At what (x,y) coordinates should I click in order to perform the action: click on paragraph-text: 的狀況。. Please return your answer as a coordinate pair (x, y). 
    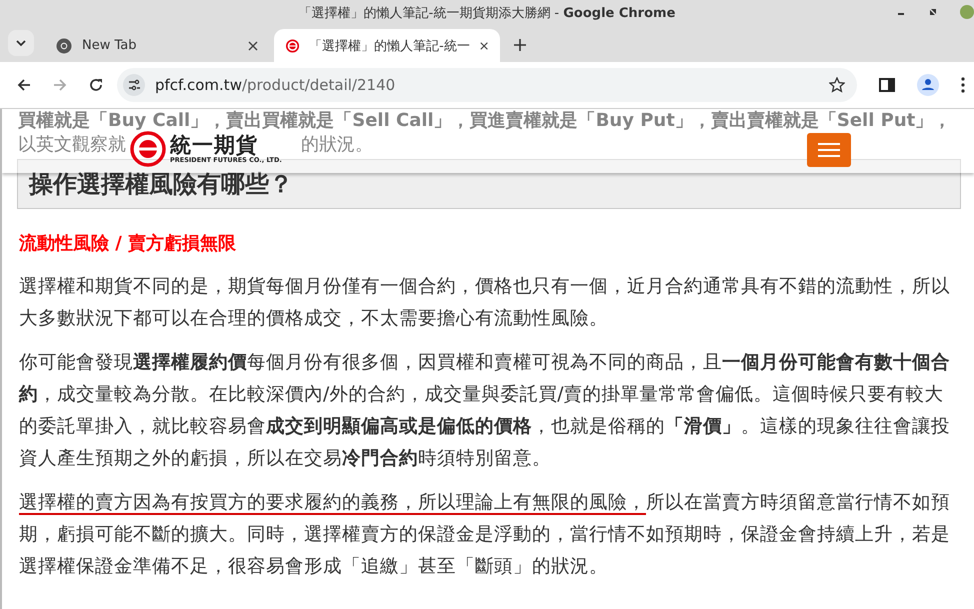
    Looking at the image, I should click on (337, 145).